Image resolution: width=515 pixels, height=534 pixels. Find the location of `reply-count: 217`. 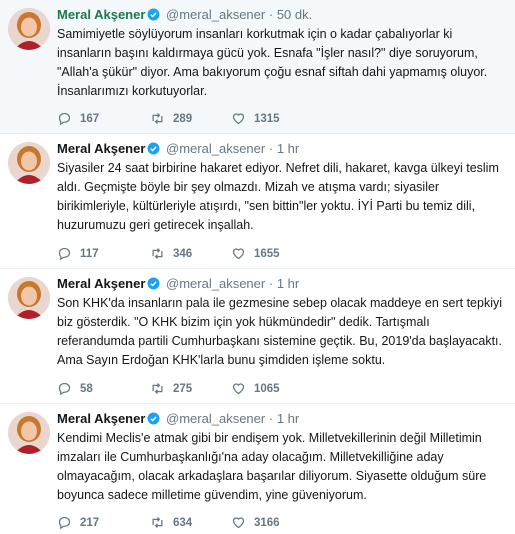

reply-count: 217 is located at coordinates (90, 522).